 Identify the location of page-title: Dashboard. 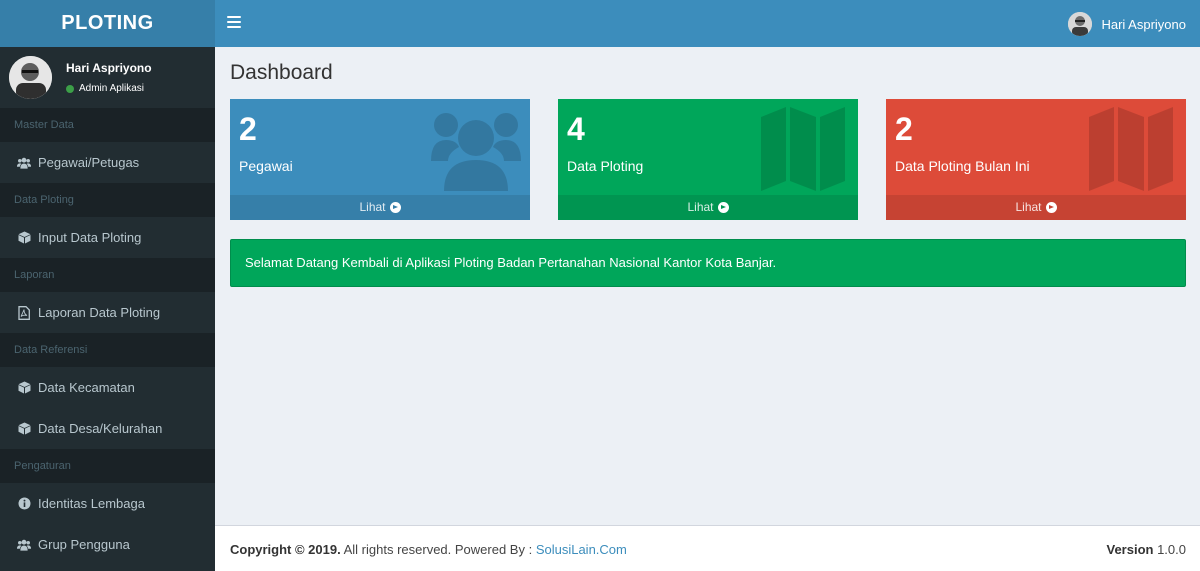
(281, 72).